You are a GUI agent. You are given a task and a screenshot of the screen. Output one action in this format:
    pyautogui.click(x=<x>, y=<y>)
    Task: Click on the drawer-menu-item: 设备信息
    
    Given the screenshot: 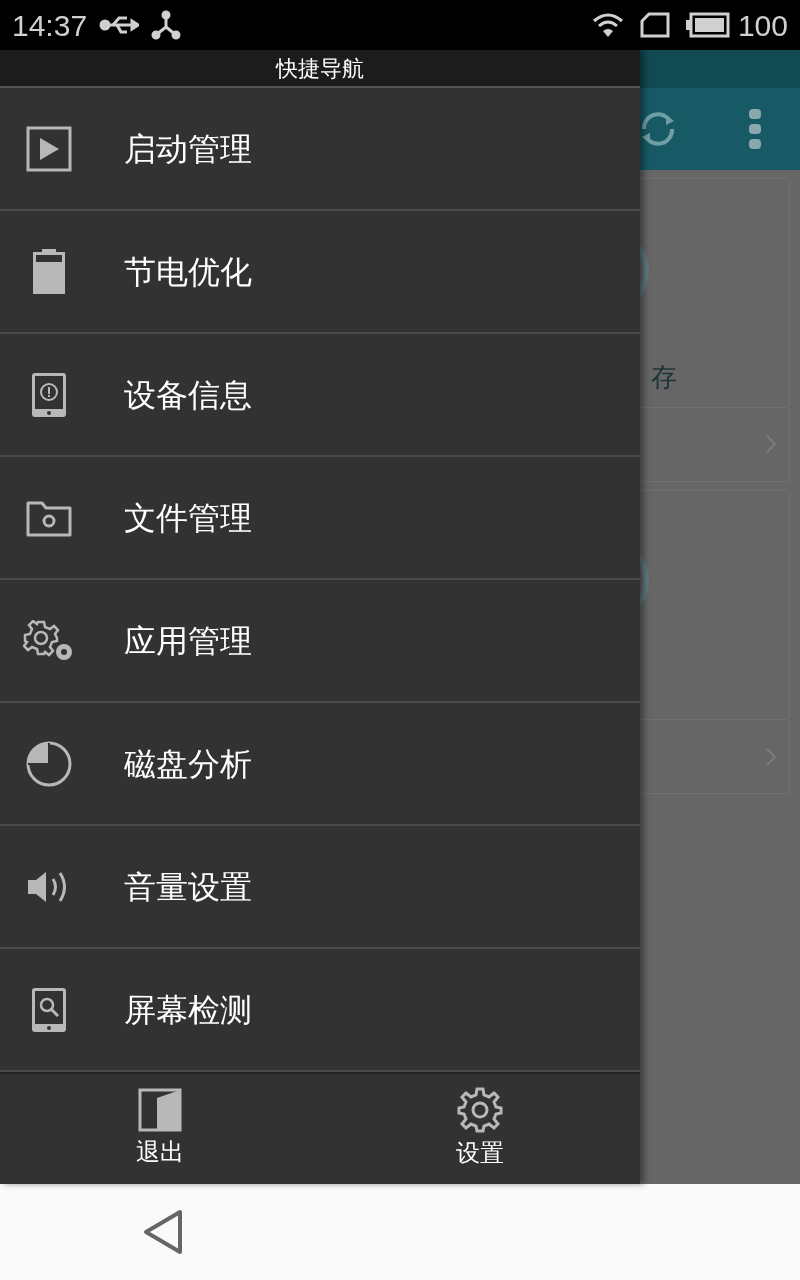 What is the action you would take?
    pyautogui.click(x=320, y=395)
    